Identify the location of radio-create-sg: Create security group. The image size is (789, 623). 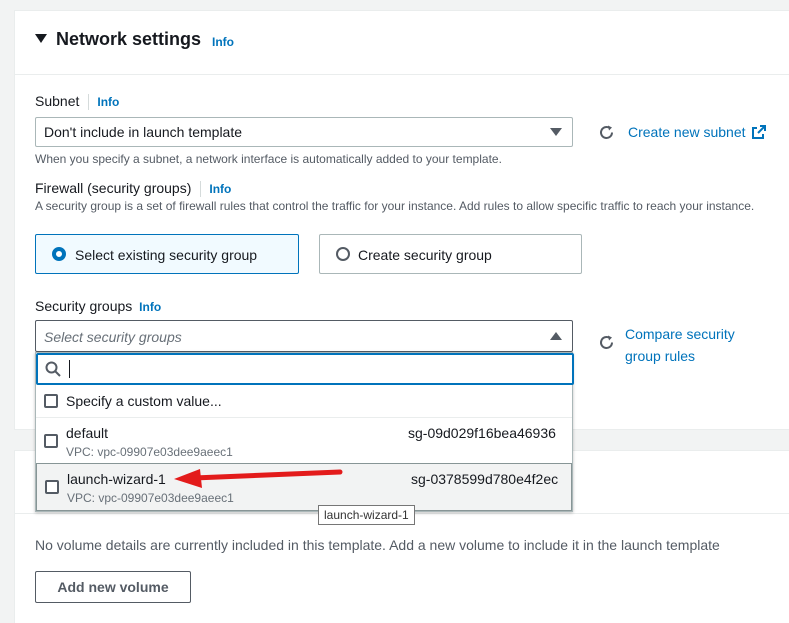
(450, 254).